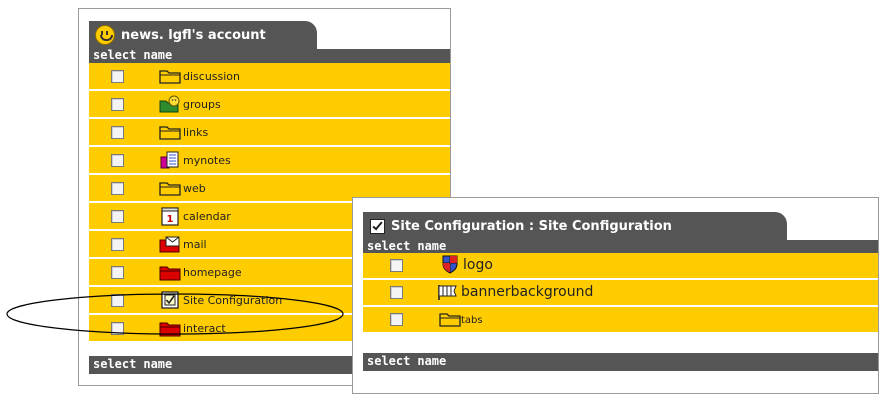 The height and width of the screenshot is (394, 879). I want to click on item-label: homepage, so click(212, 272).